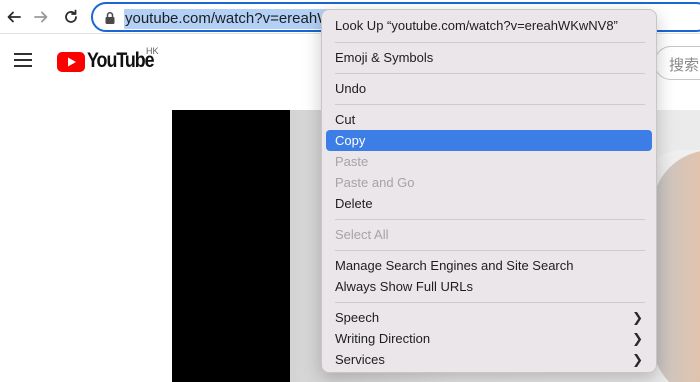  I want to click on menu-item-manage-search-engines: Manage Search Engines and Site Search, so click(489, 265).